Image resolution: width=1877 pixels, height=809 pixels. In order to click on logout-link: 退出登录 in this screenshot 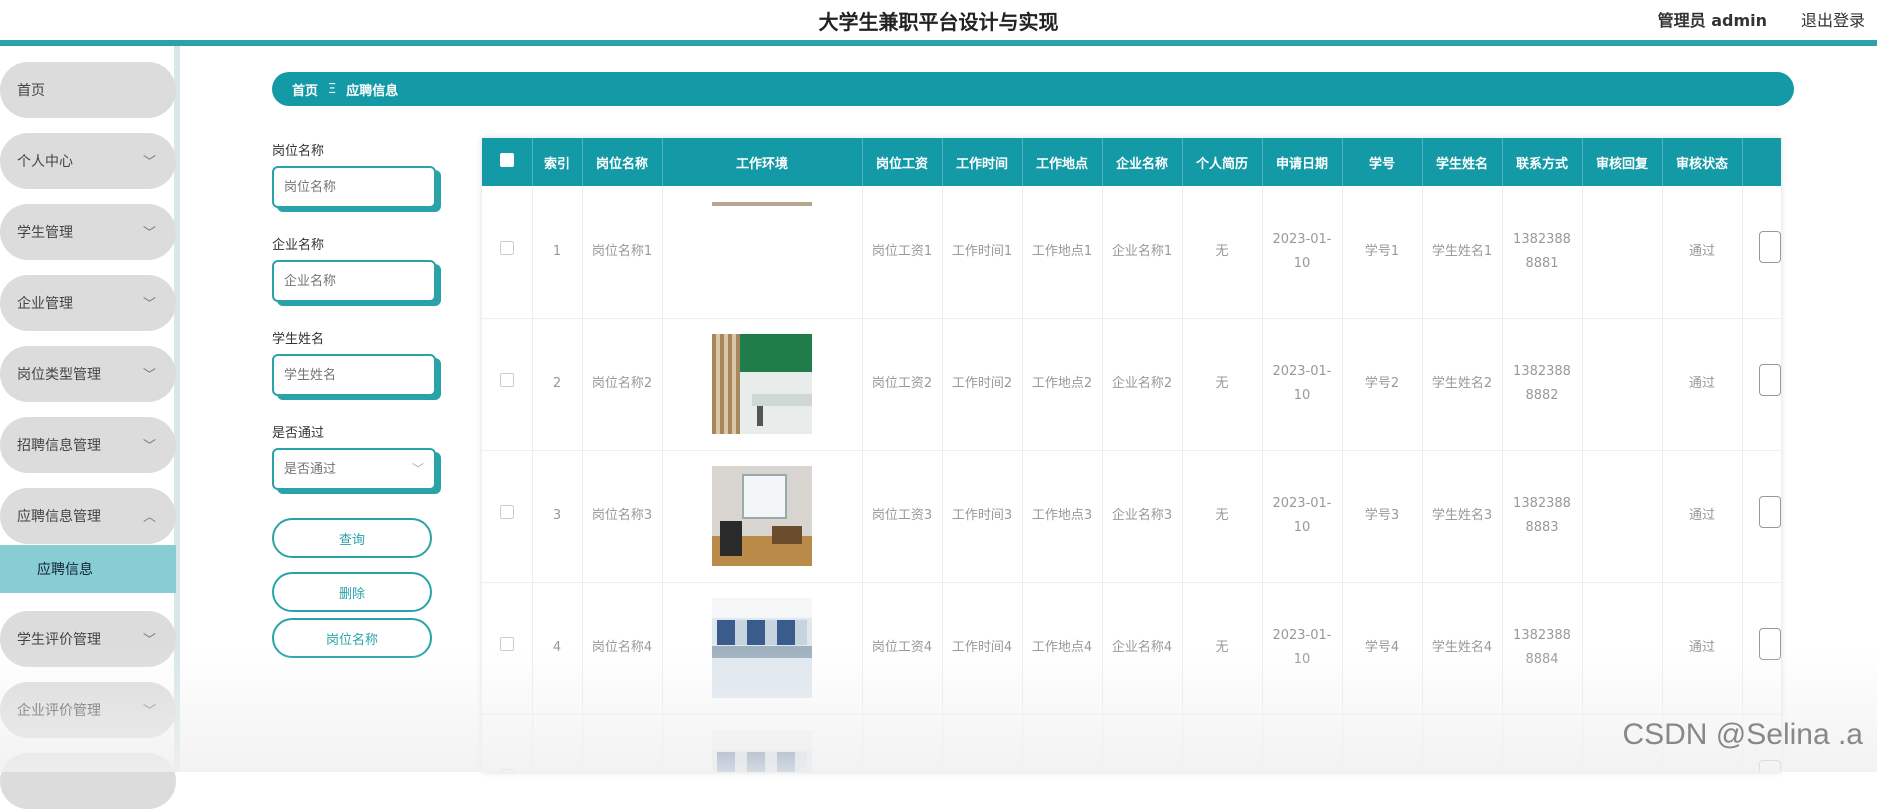, I will do `click(1833, 19)`.